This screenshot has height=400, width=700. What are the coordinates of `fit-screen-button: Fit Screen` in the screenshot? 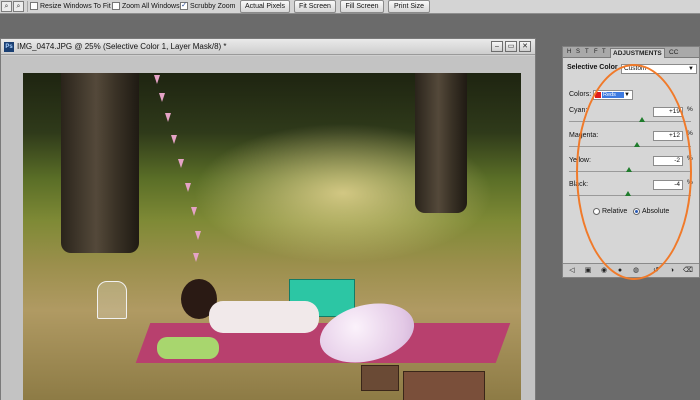 It's located at (315, 6).